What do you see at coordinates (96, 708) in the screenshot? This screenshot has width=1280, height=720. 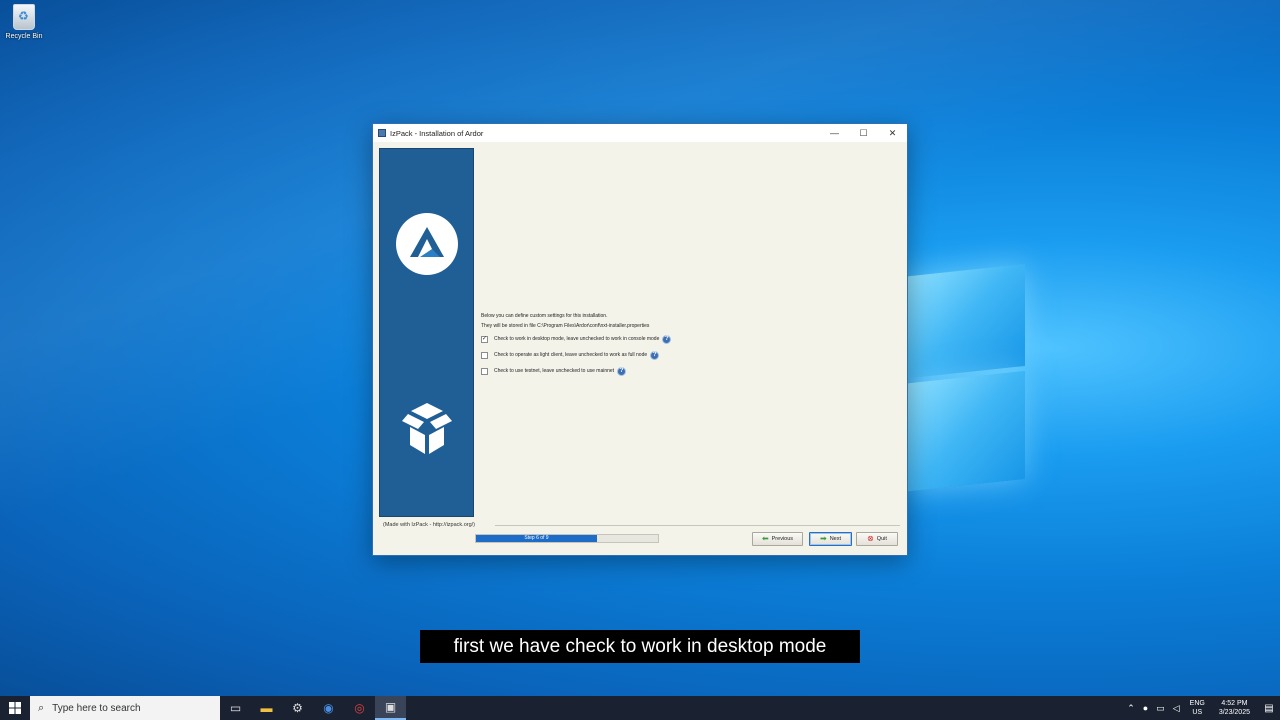 I see `search-placeholder: Type here to search` at bounding box center [96, 708].